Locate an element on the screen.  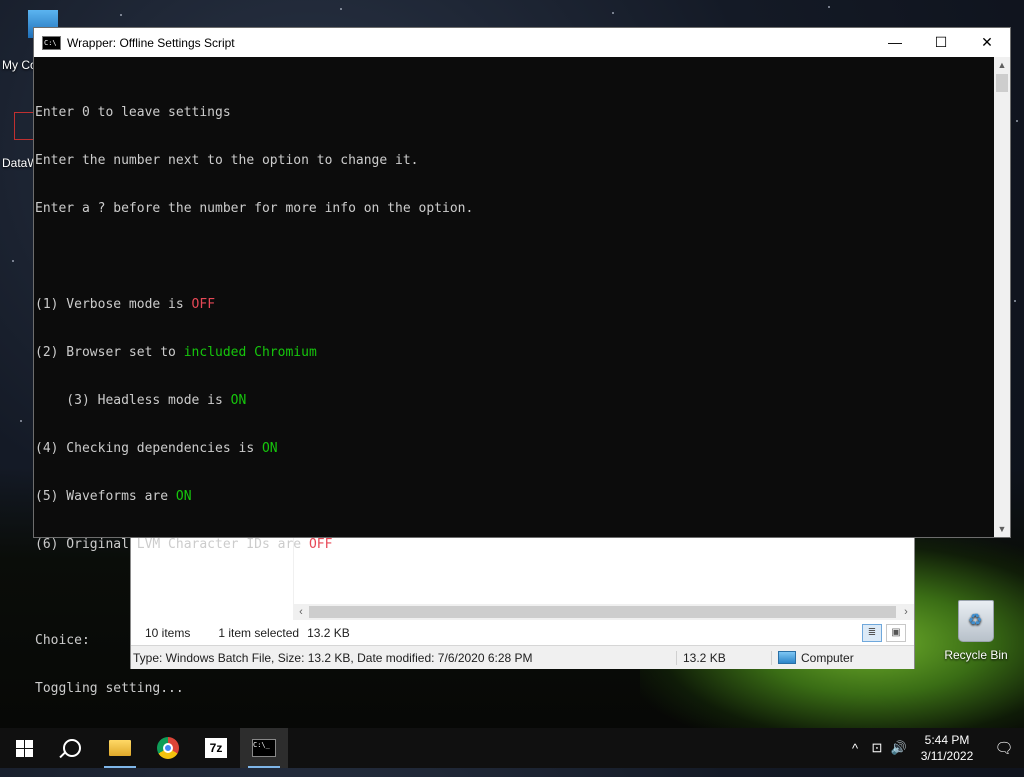
option-headless: (3) Headless mode is ON is located at coordinates (514, 401).